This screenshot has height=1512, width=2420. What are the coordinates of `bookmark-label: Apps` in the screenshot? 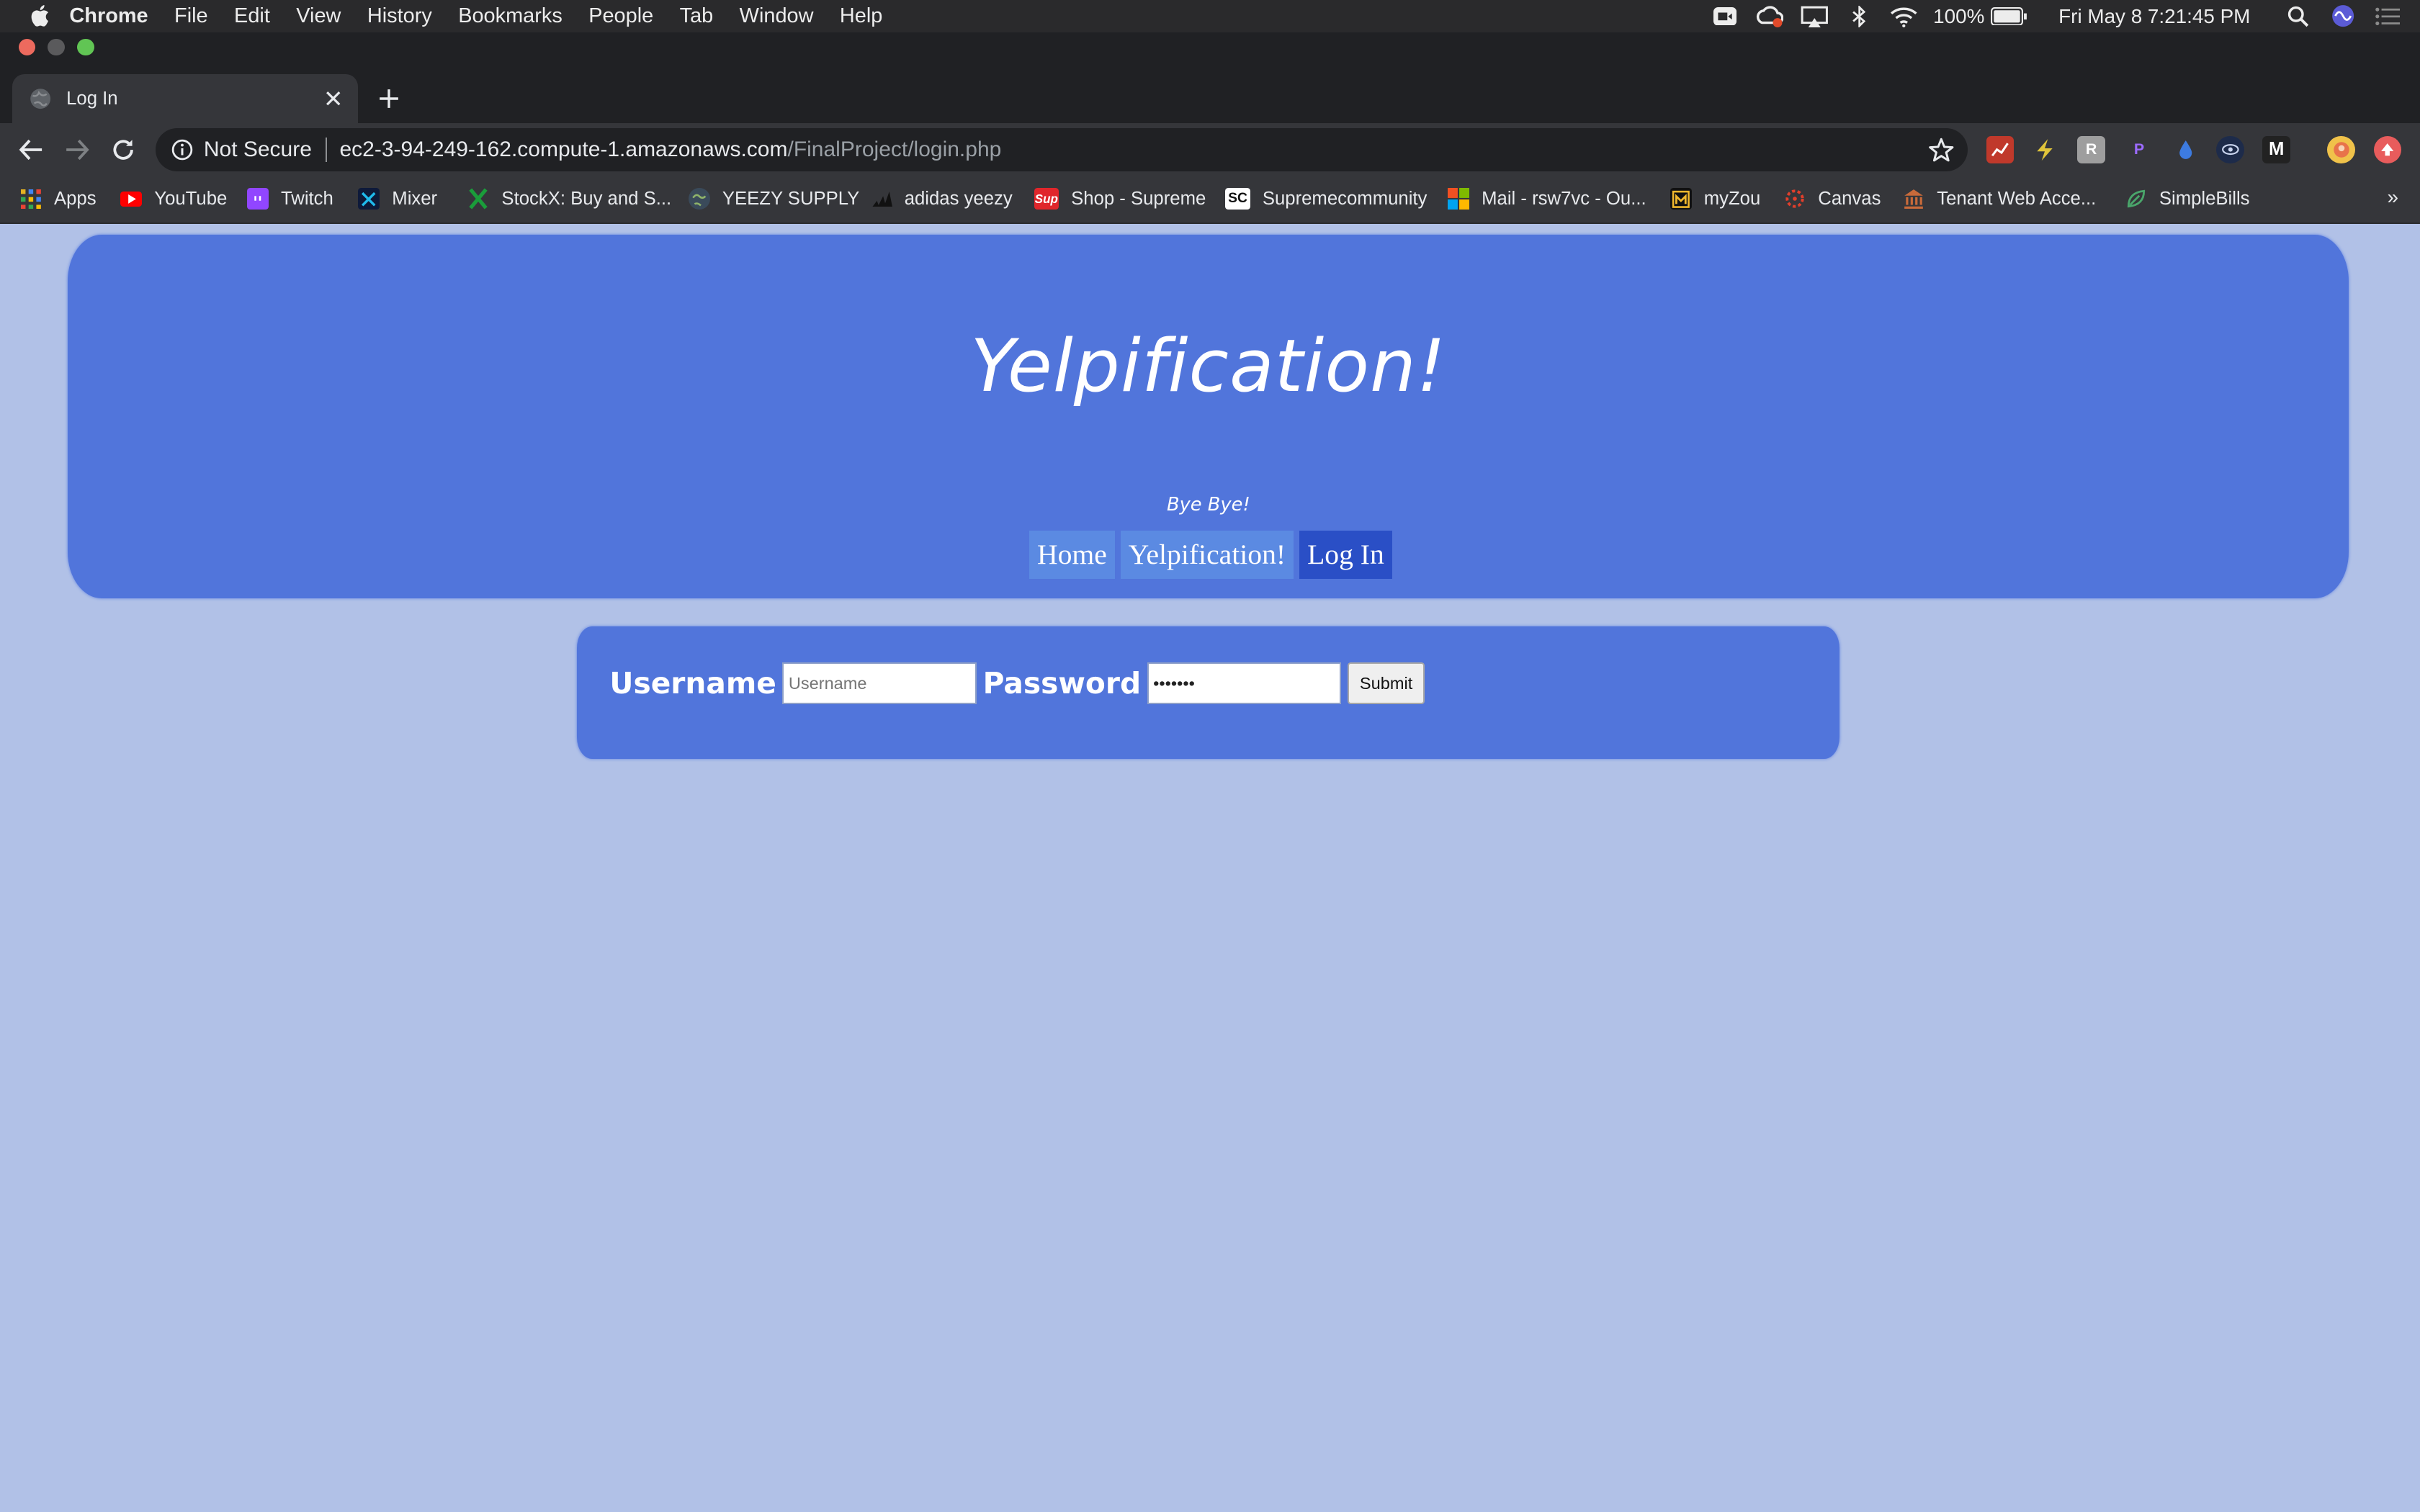 It's located at (75, 198).